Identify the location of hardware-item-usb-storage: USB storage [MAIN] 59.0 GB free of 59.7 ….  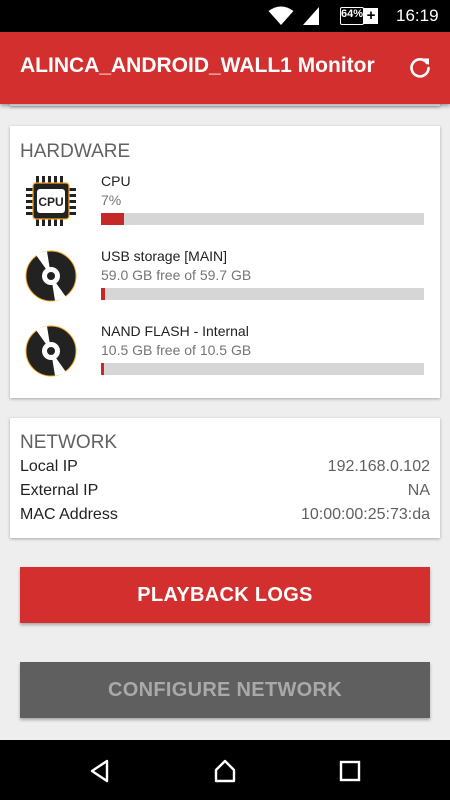
(225, 280).